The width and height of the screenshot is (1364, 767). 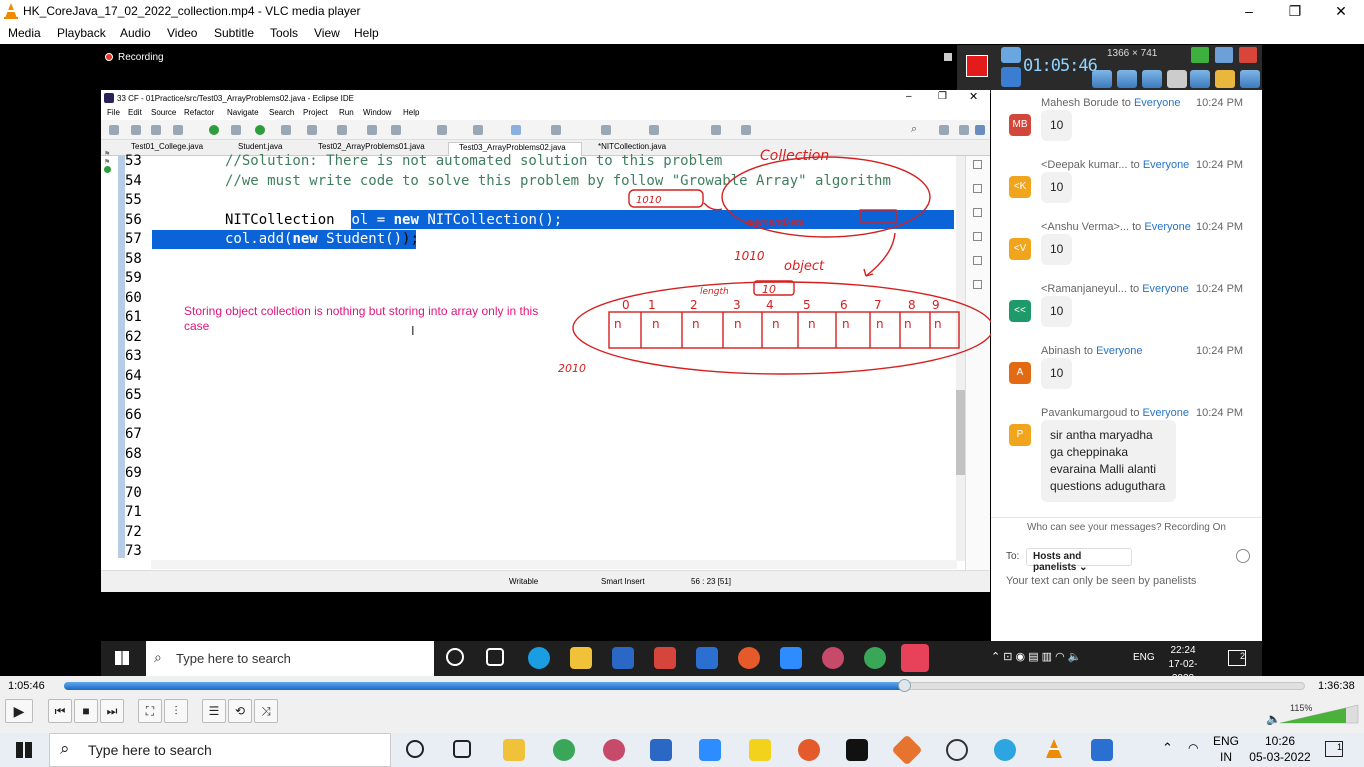 What do you see at coordinates (182, 33) in the screenshot?
I see `menu-video: Video` at bounding box center [182, 33].